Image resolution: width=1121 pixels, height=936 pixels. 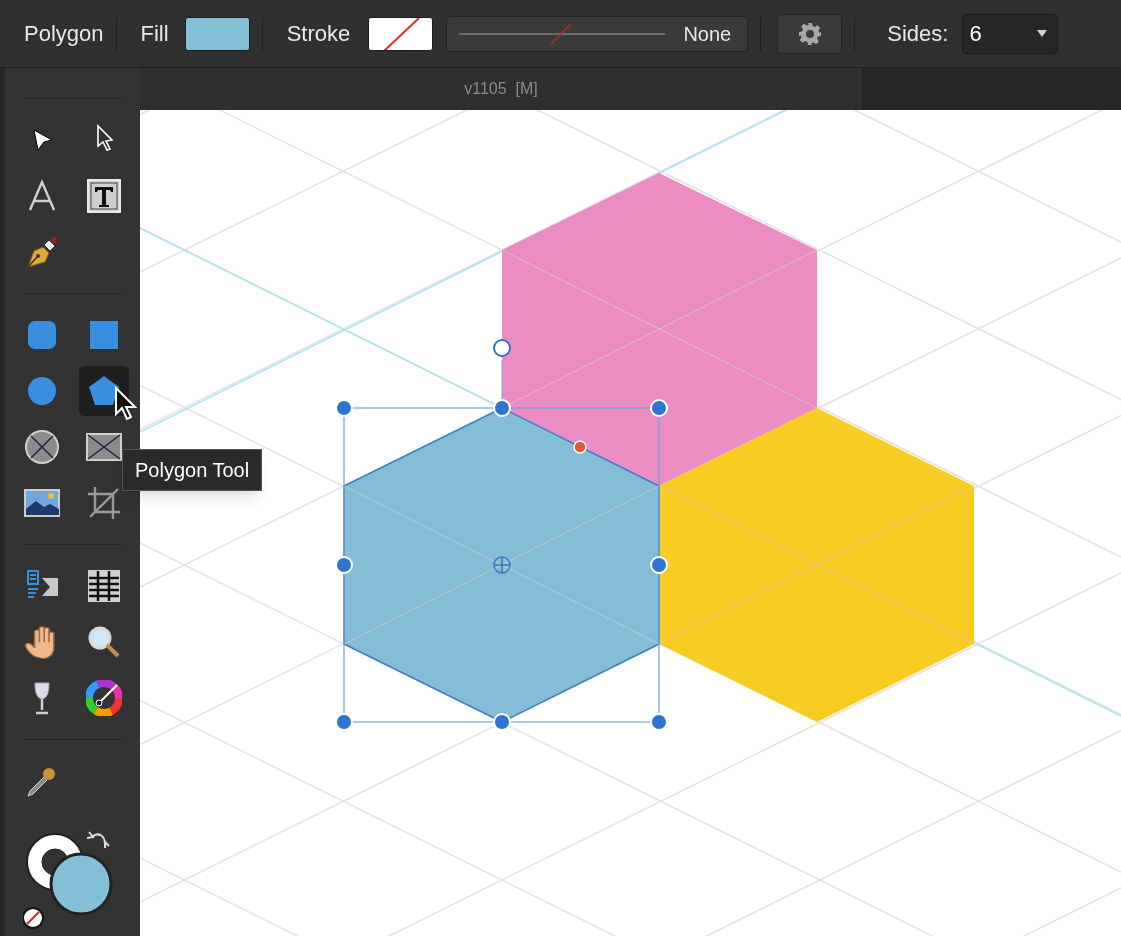 I want to click on crop-icon, so click(x=103, y=503).